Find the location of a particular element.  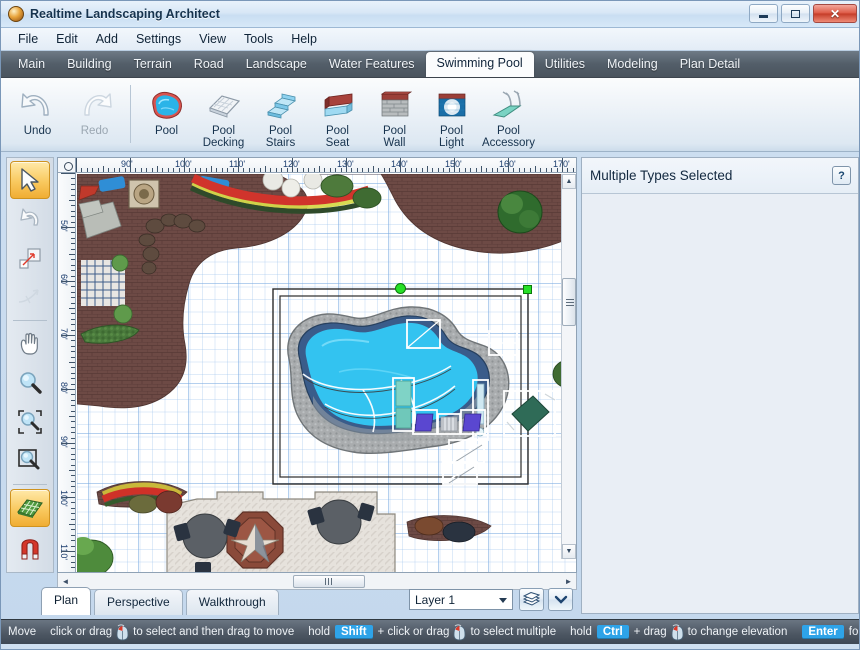

chevron-down-icon is located at coordinates (503, 600).